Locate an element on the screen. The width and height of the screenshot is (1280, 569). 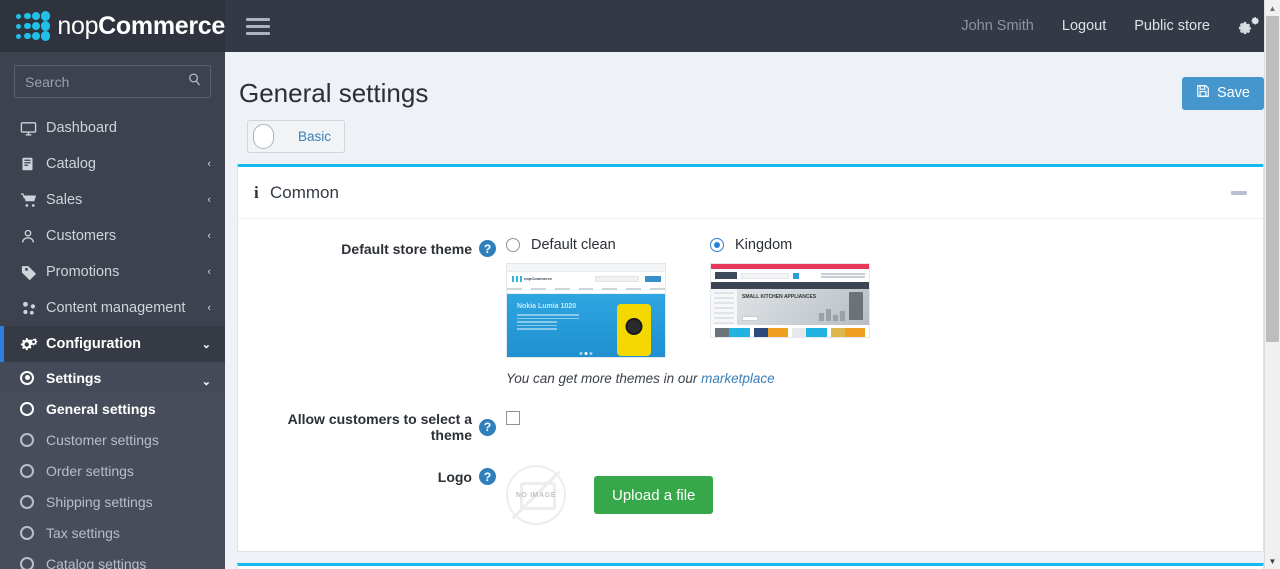
sidebar-item-configuration: Configuration ⌄ is located at coordinates (112, 344).